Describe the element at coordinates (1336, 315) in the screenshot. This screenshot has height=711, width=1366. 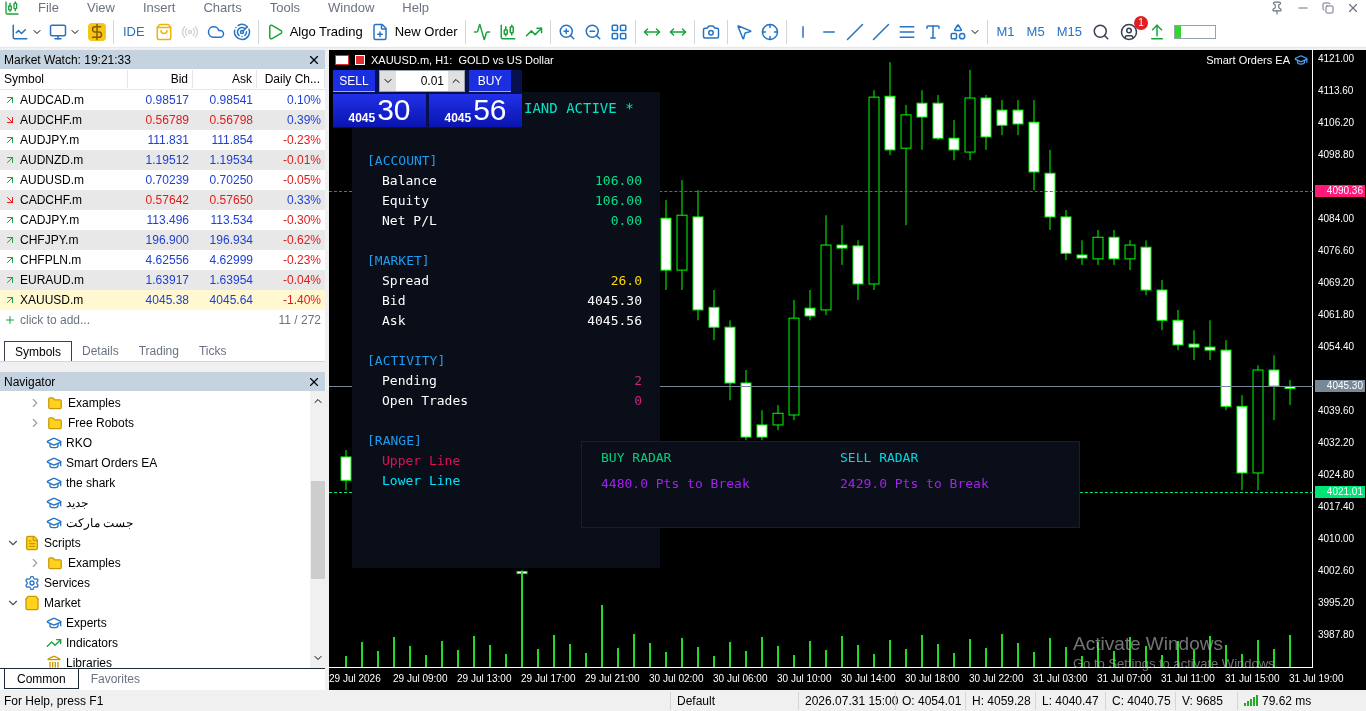
I see `price-axis-label: 4061.80` at that location.